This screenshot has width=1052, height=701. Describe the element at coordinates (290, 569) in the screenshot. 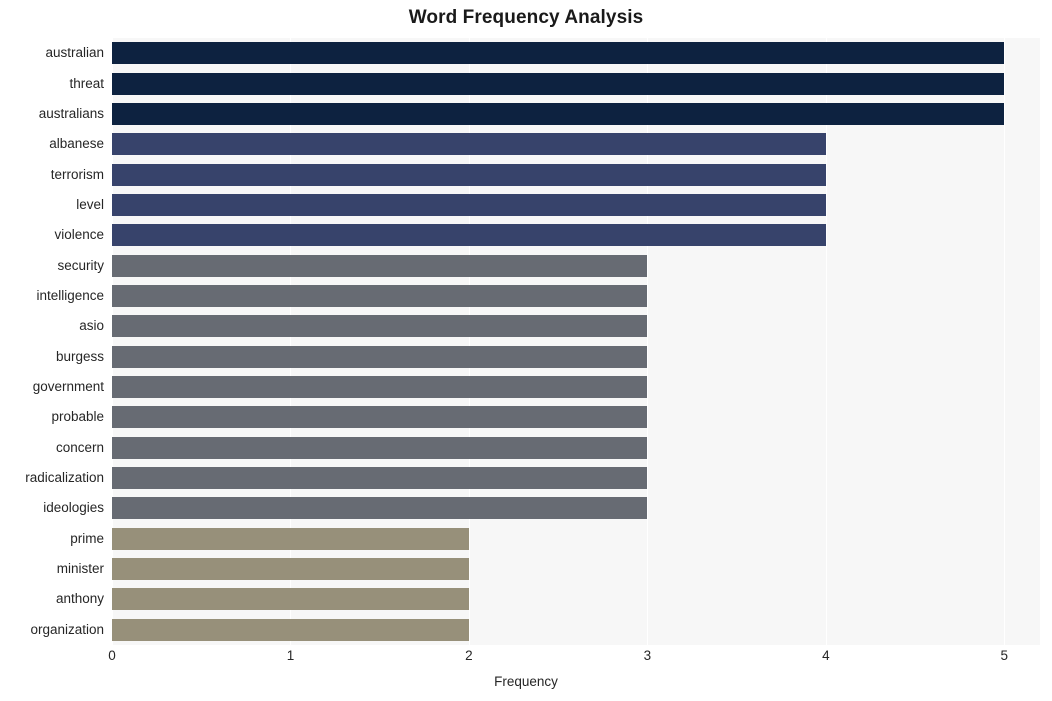

I see `bar-minister` at that location.